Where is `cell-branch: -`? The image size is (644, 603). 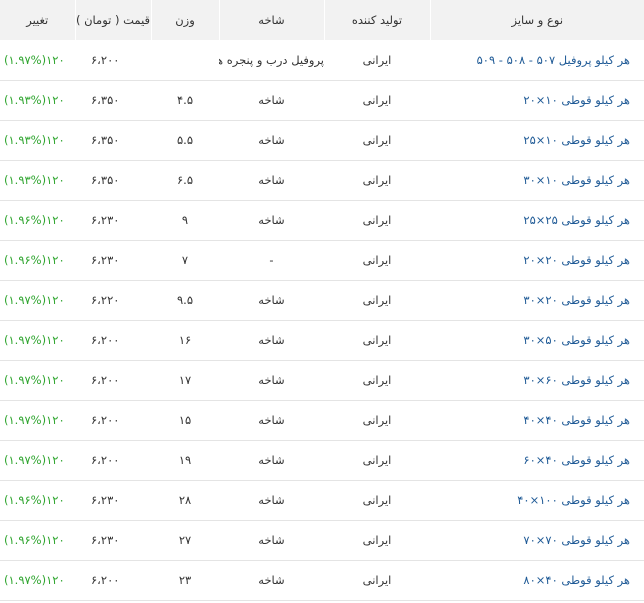 cell-branch: - is located at coordinates (271, 260).